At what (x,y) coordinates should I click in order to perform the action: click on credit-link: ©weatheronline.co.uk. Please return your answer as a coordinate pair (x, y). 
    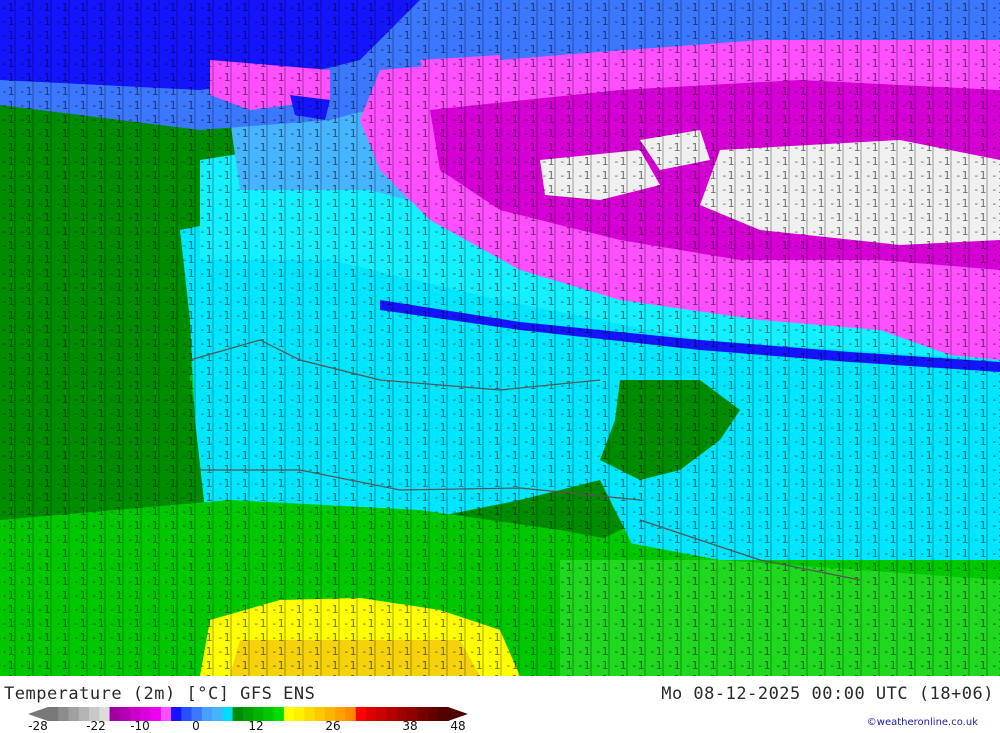
    Looking at the image, I should click on (922, 722).